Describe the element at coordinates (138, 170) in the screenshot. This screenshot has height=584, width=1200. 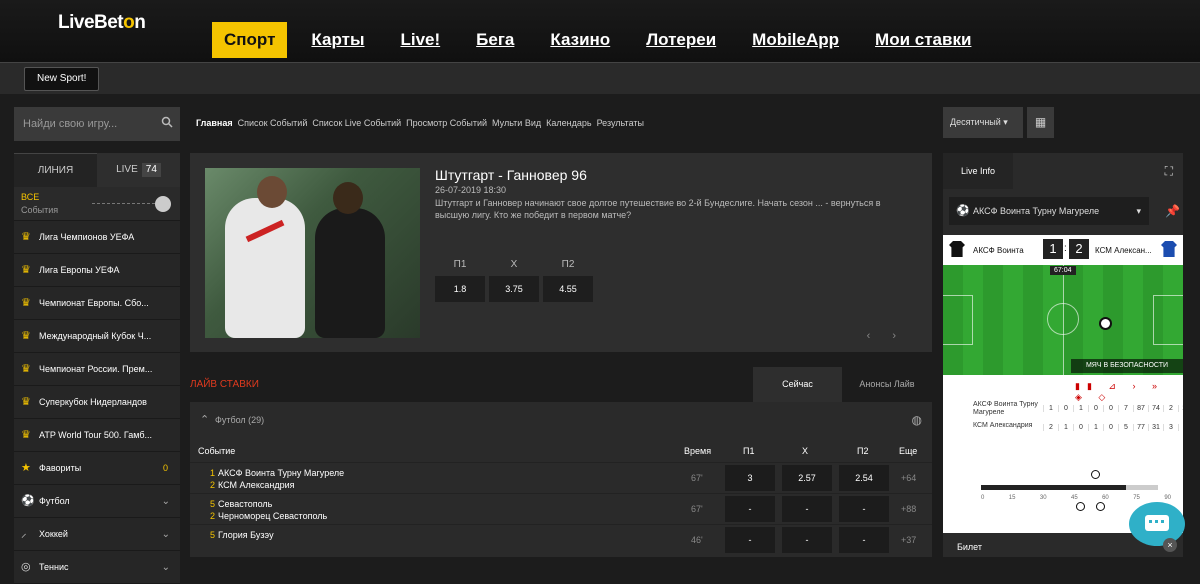
I see `tab-live: LIVE 74` at that location.